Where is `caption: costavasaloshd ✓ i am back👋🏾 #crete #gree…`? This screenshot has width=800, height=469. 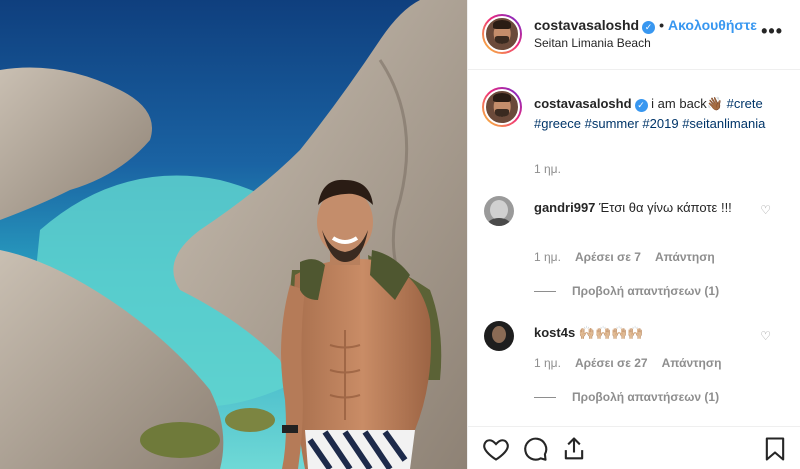 caption: costavasaloshd ✓ i am back👋🏾 #crete #gree… is located at coordinates (659, 114).